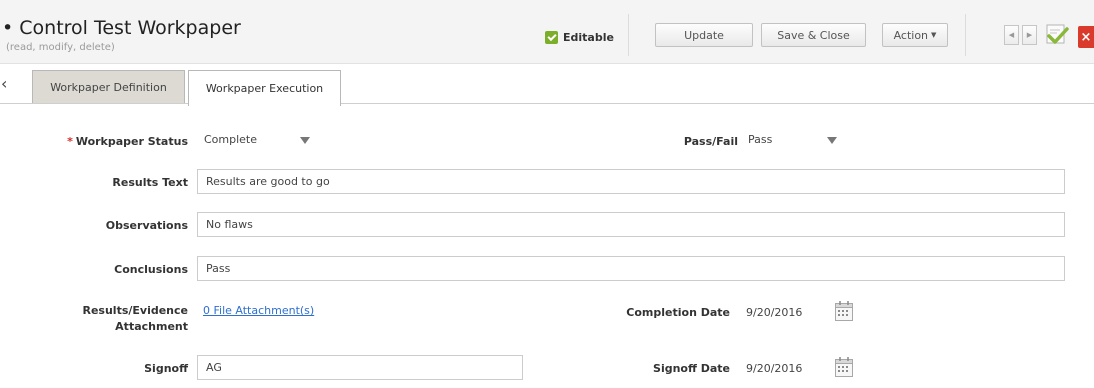 The height and width of the screenshot is (388, 1094). What do you see at coordinates (588, 37) in the screenshot?
I see `editable-label: Editable` at bounding box center [588, 37].